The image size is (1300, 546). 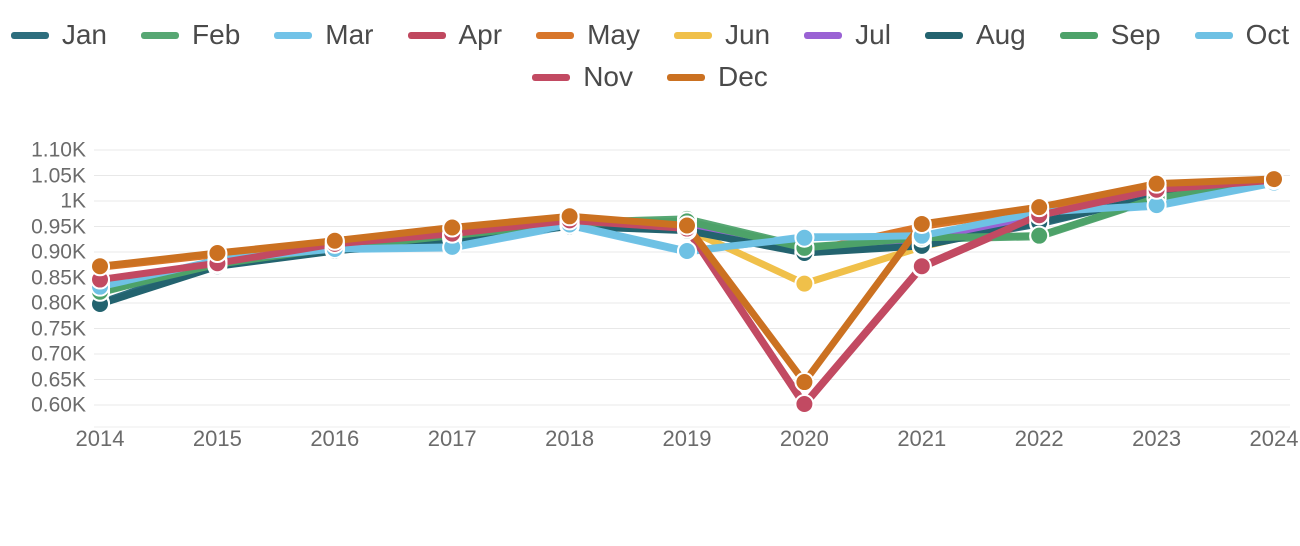 What do you see at coordinates (1274, 438) in the screenshot?
I see `x-axis-tick-label: 2024` at bounding box center [1274, 438].